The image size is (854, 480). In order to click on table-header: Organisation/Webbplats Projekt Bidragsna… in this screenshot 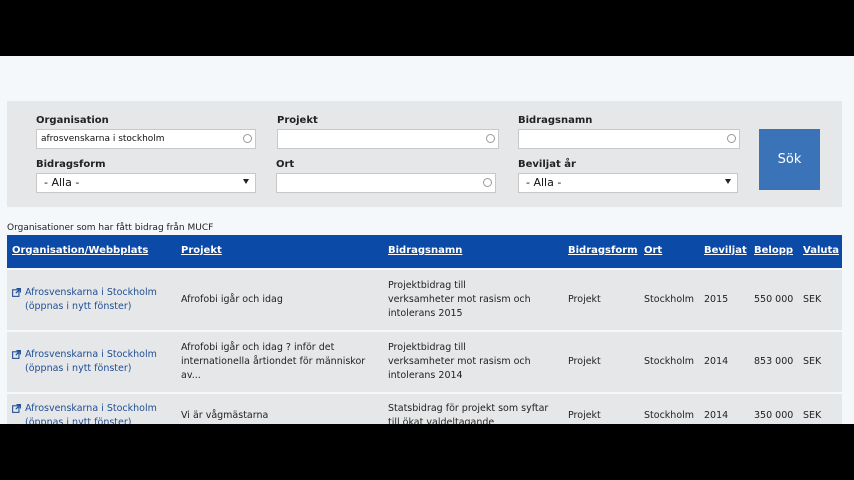, I will do `click(424, 251)`.